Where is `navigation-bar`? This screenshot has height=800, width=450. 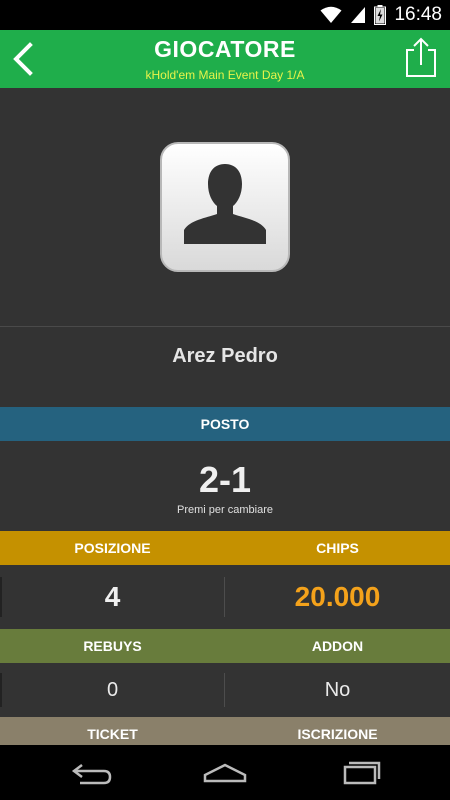
navigation-bar is located at coordinates (225, 772).